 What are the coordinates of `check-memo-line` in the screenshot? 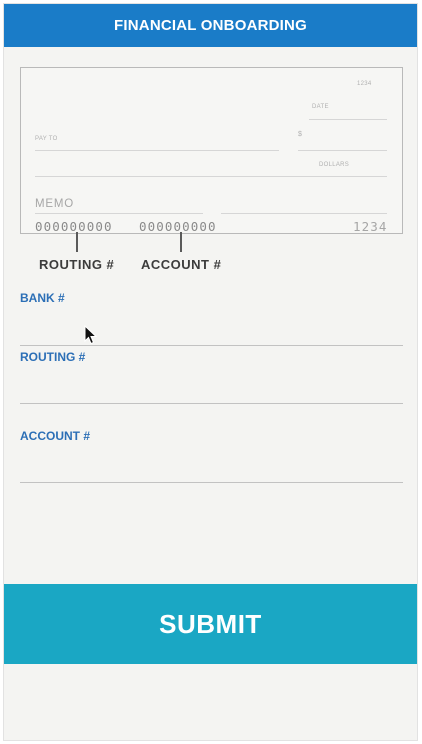 It's located at (119, 213).